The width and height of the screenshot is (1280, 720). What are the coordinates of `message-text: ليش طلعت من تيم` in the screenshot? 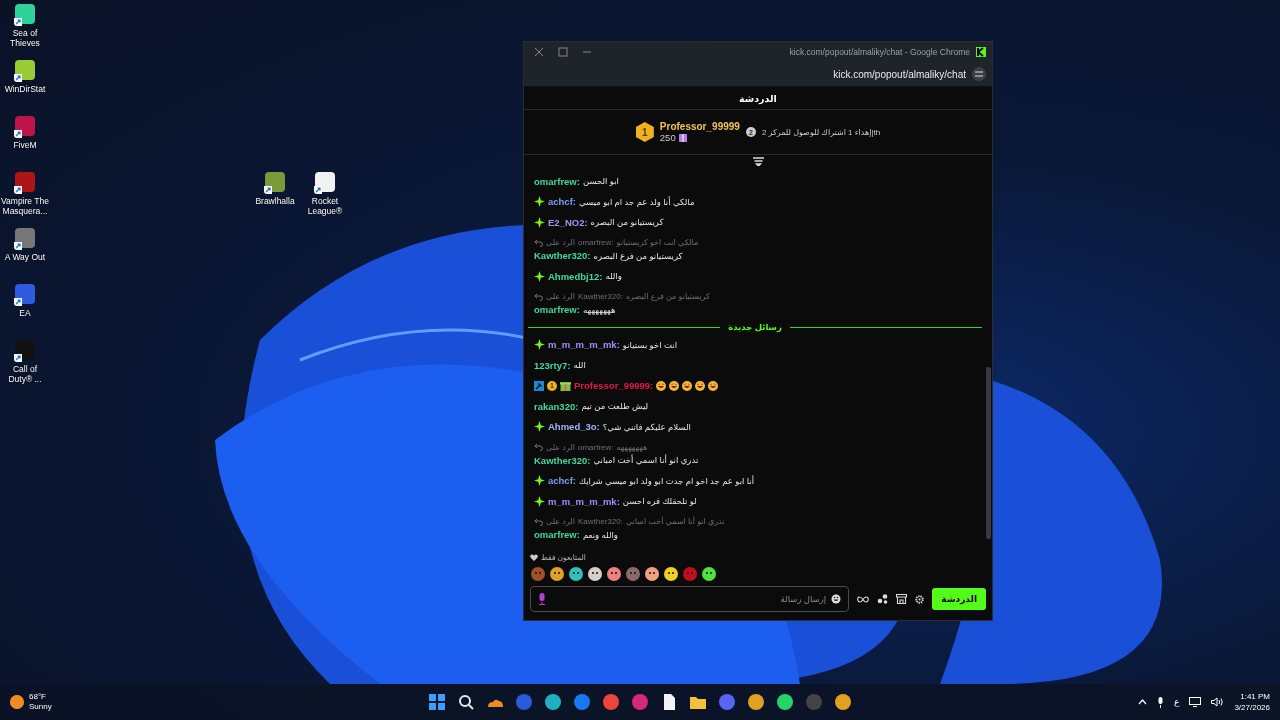 It's located at (615, 406).